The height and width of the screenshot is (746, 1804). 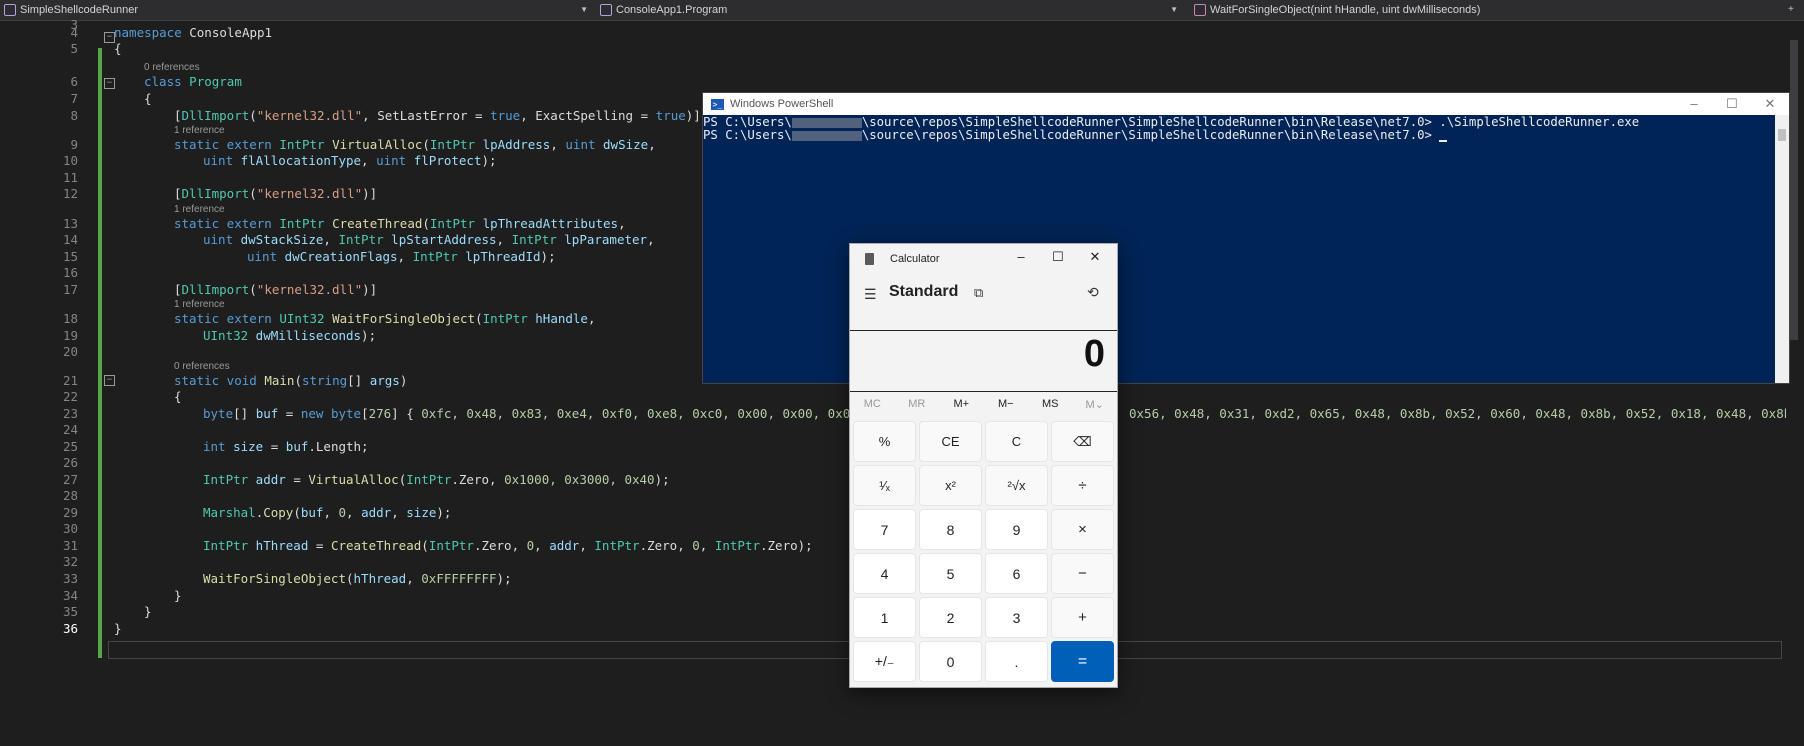 I want to click on project-dropdown: SimpleShellcodeRunner ▼, so click(x=299, y=10).